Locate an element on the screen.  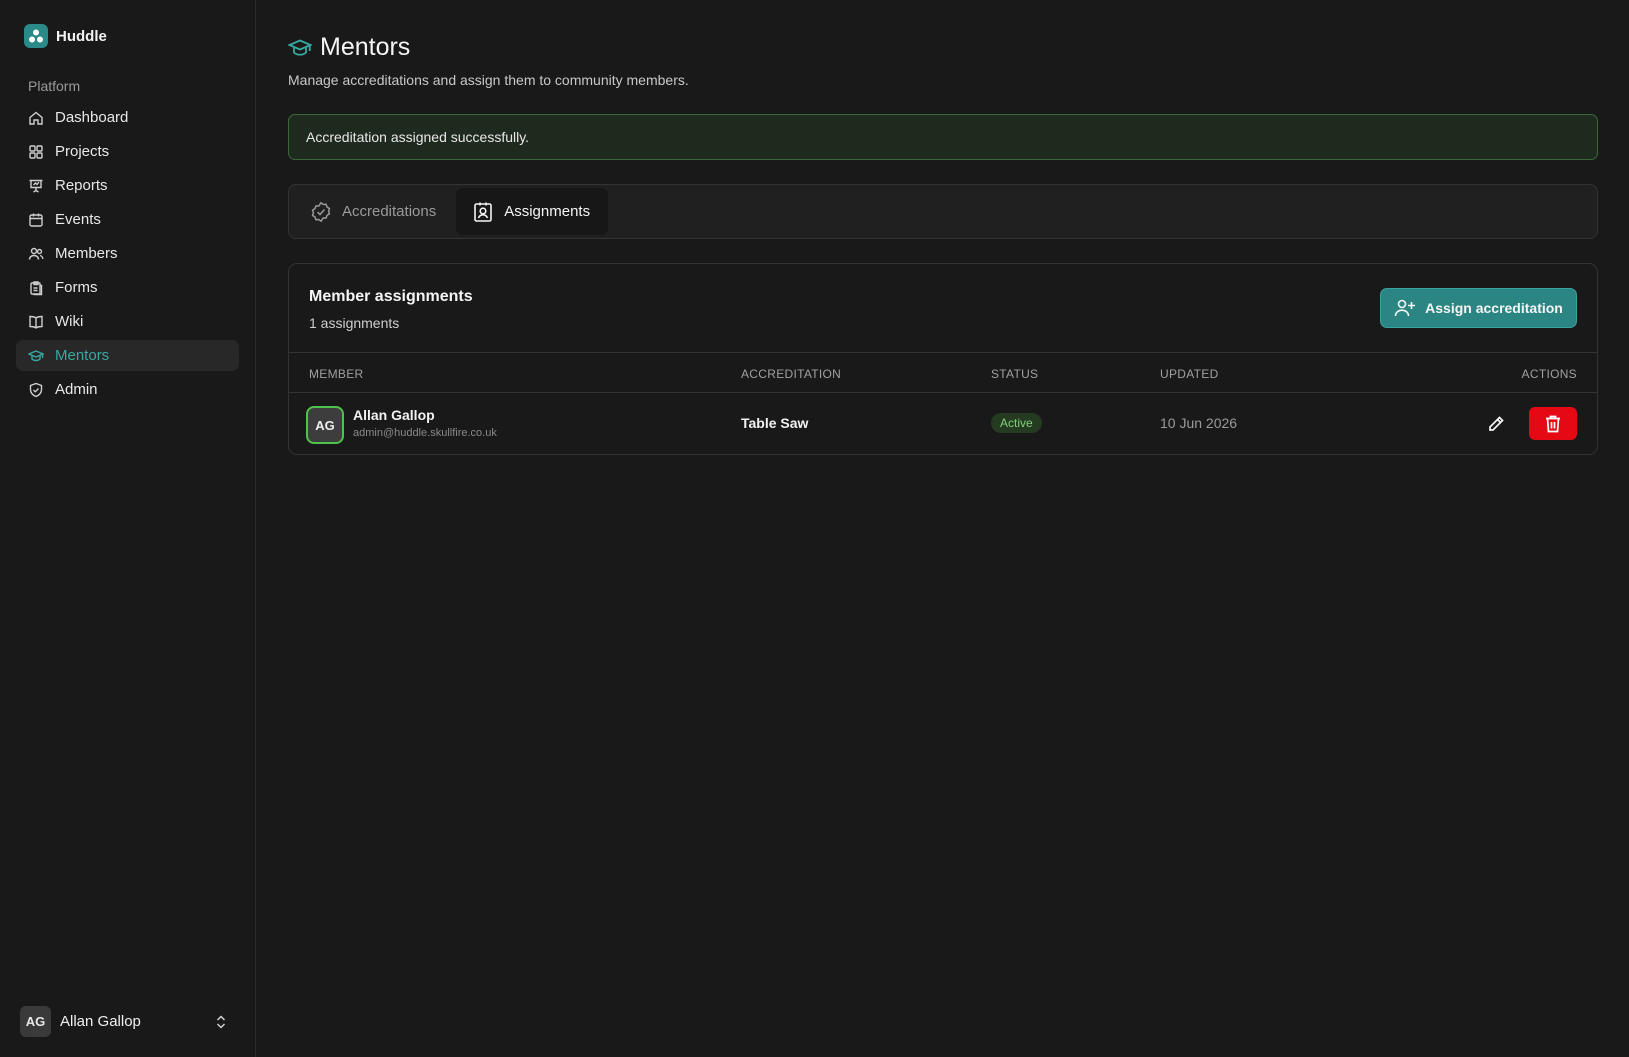
column-header-updated: UPDATED is located at coordinates (1189, 374).